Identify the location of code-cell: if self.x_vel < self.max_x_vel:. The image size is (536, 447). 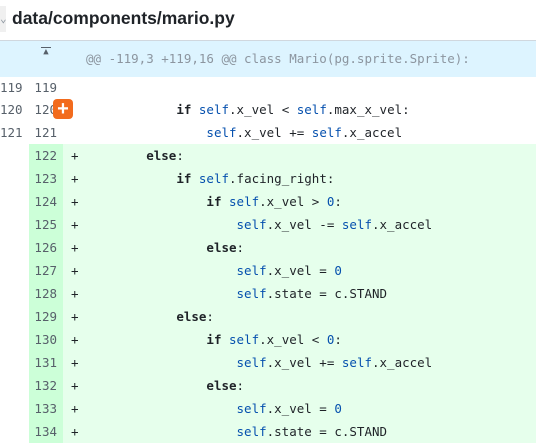
(299, 109).